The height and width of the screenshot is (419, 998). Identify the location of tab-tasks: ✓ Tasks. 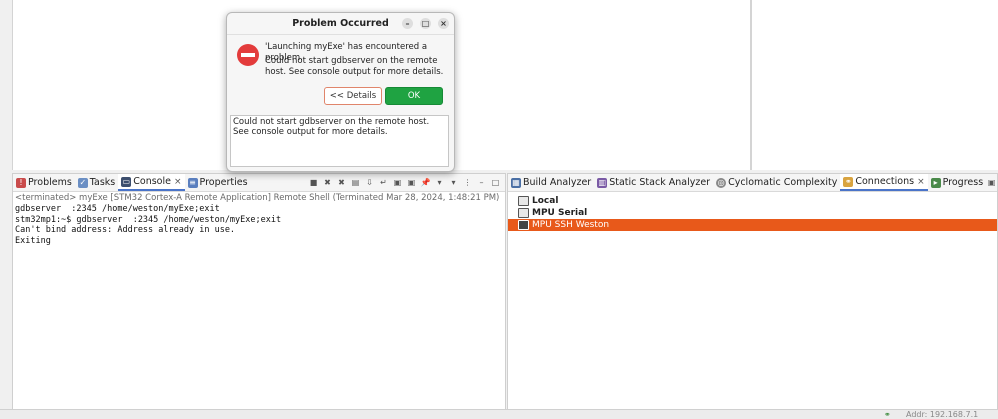
(96, 182).